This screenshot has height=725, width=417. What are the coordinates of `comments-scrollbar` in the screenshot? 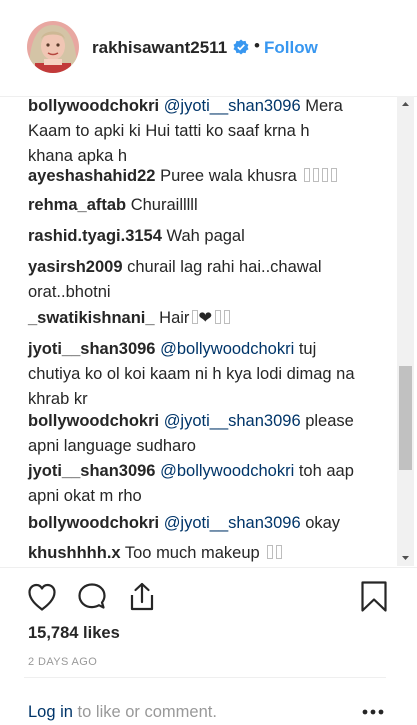 It's located at (405, 331).